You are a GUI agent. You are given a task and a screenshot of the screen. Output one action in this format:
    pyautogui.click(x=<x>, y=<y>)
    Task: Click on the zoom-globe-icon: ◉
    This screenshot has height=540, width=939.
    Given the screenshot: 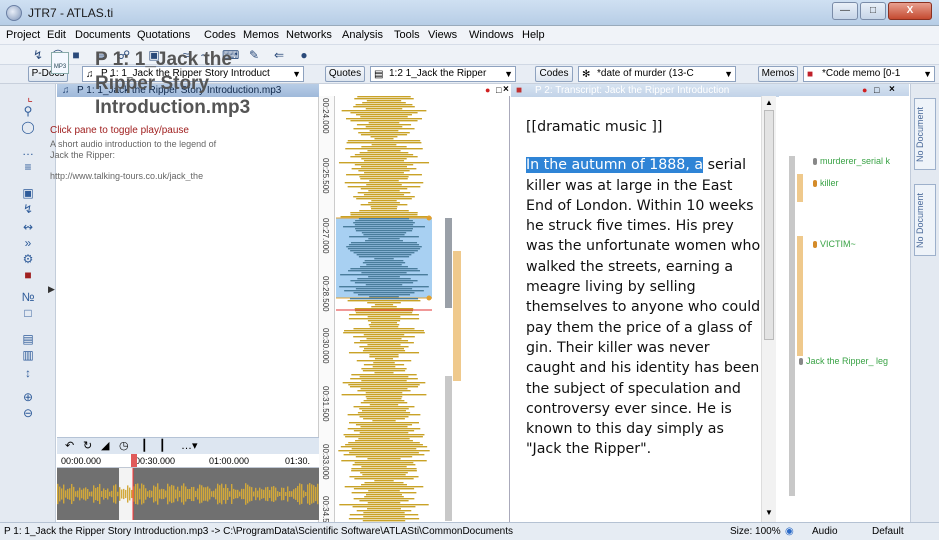 What is the action you would take?
    pyautogui.click(x=789, y=531)
    